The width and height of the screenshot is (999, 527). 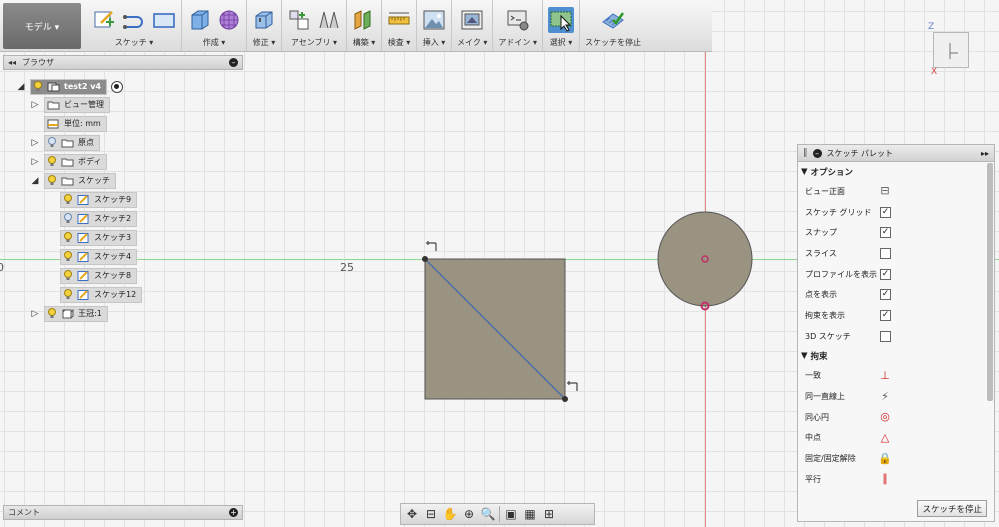 I want to click on toolbar-group-addins: アドイン ▾, so click(x=518, y=25).